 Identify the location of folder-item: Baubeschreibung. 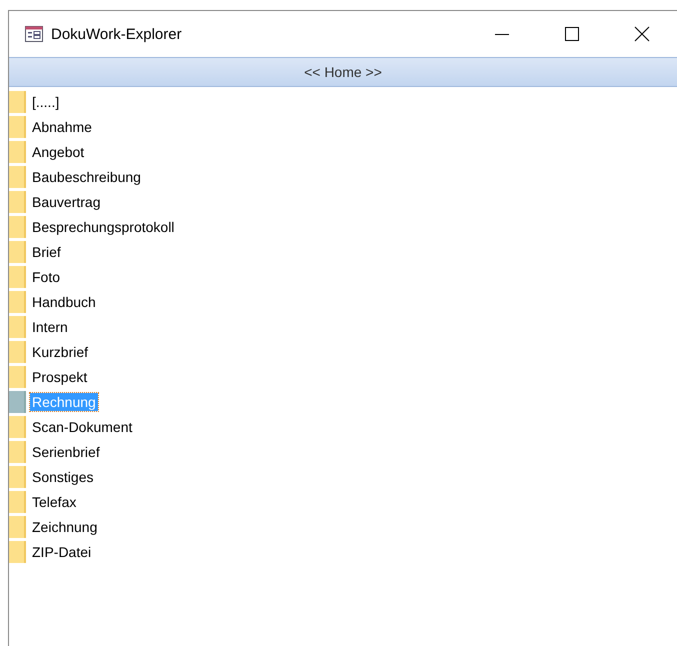
(86, 177).